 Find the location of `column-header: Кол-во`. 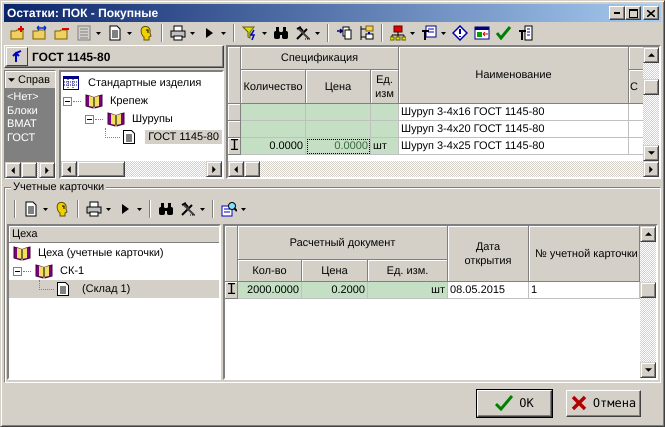

column-header: Кол-во is located at coordinates (270, 271).